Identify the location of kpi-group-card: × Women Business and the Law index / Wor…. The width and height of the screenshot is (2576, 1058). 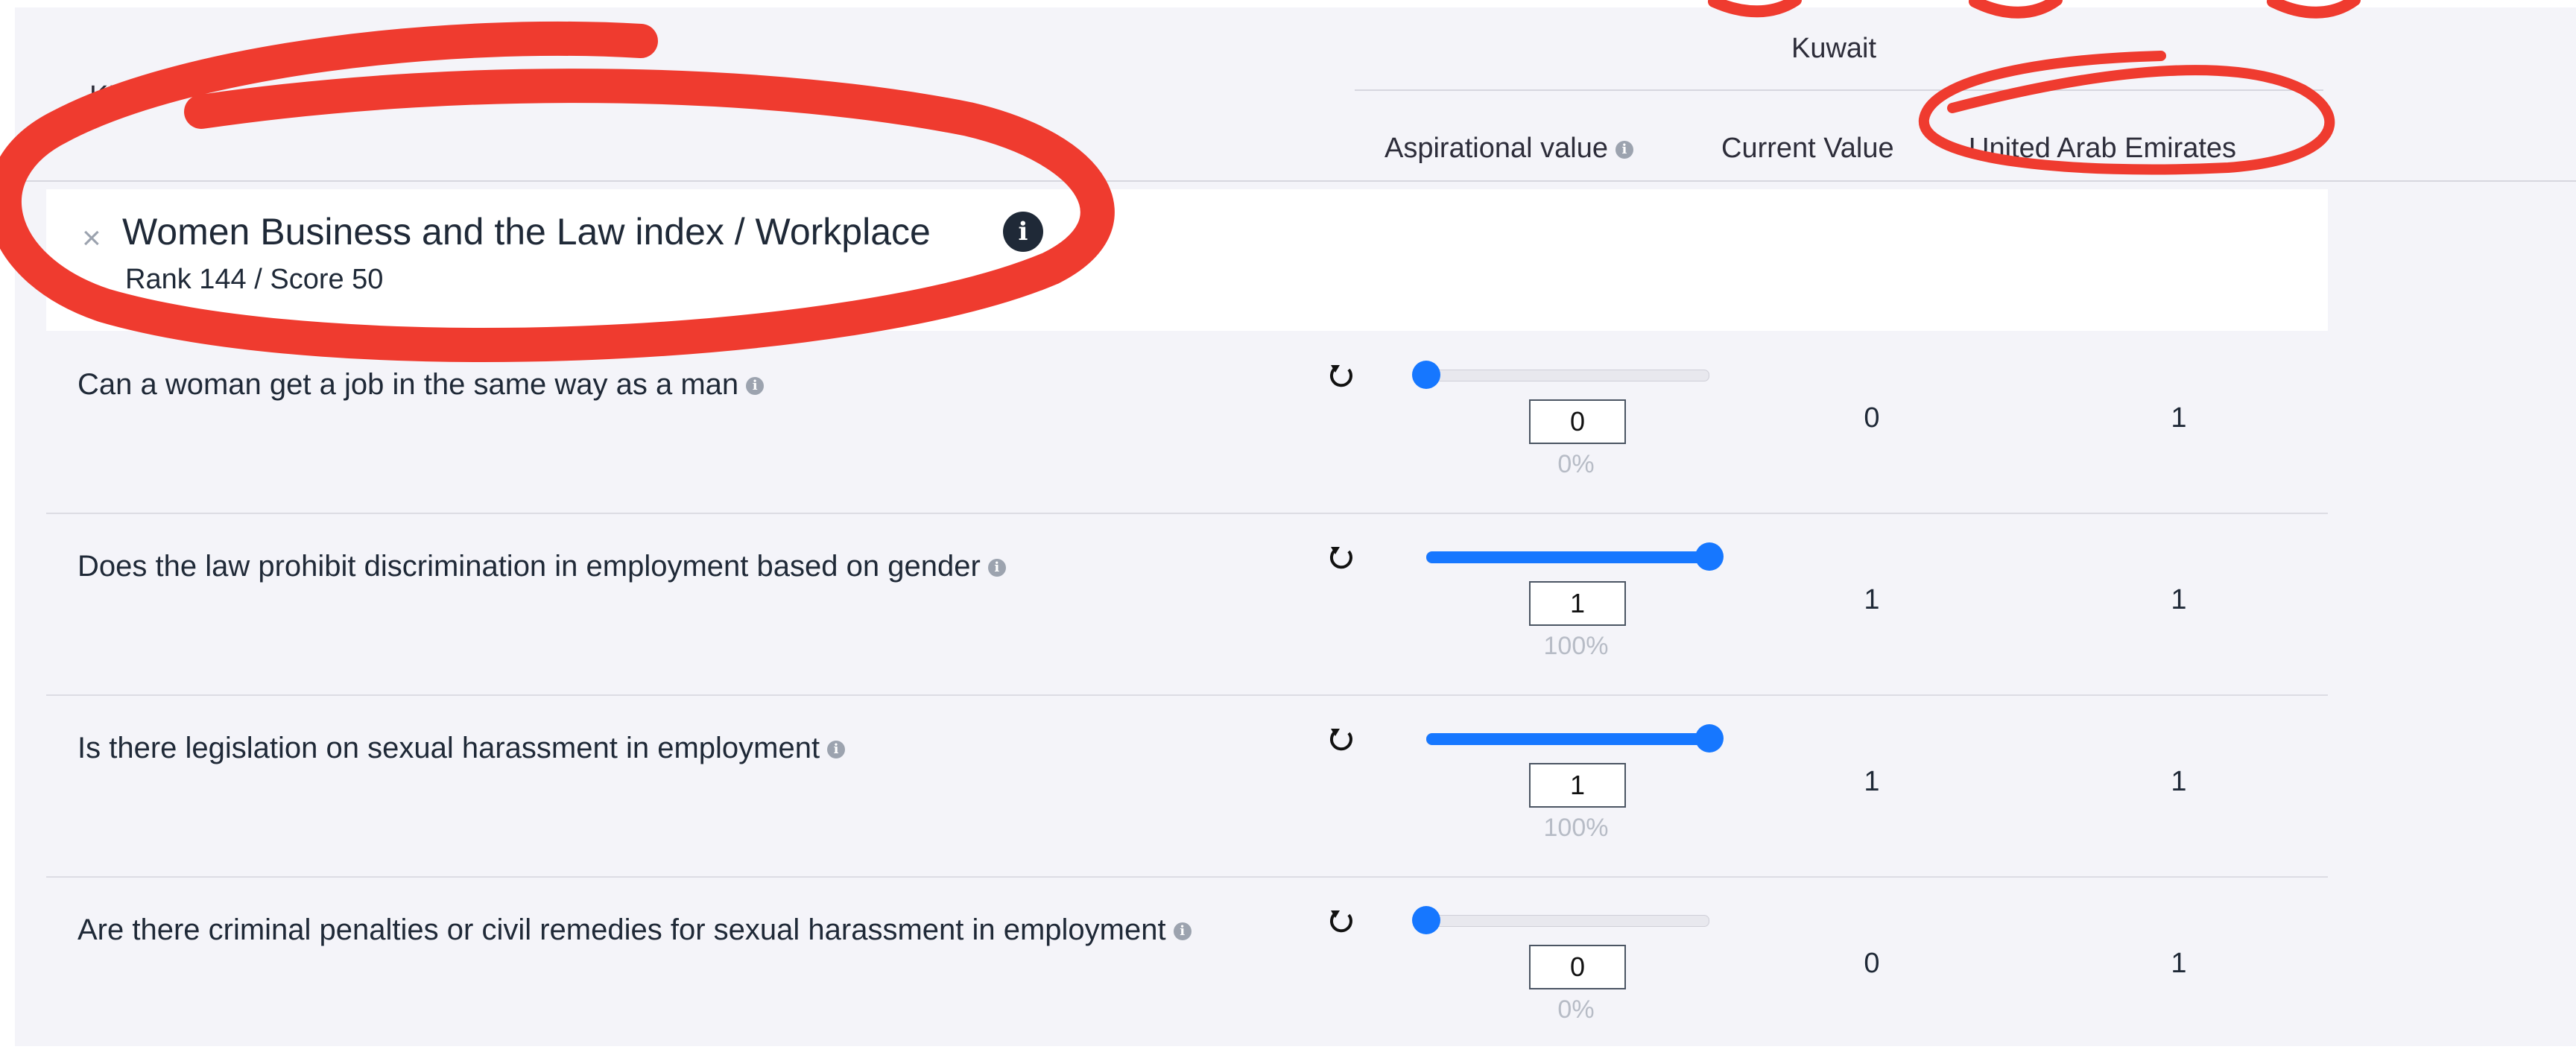
(1187, 260).